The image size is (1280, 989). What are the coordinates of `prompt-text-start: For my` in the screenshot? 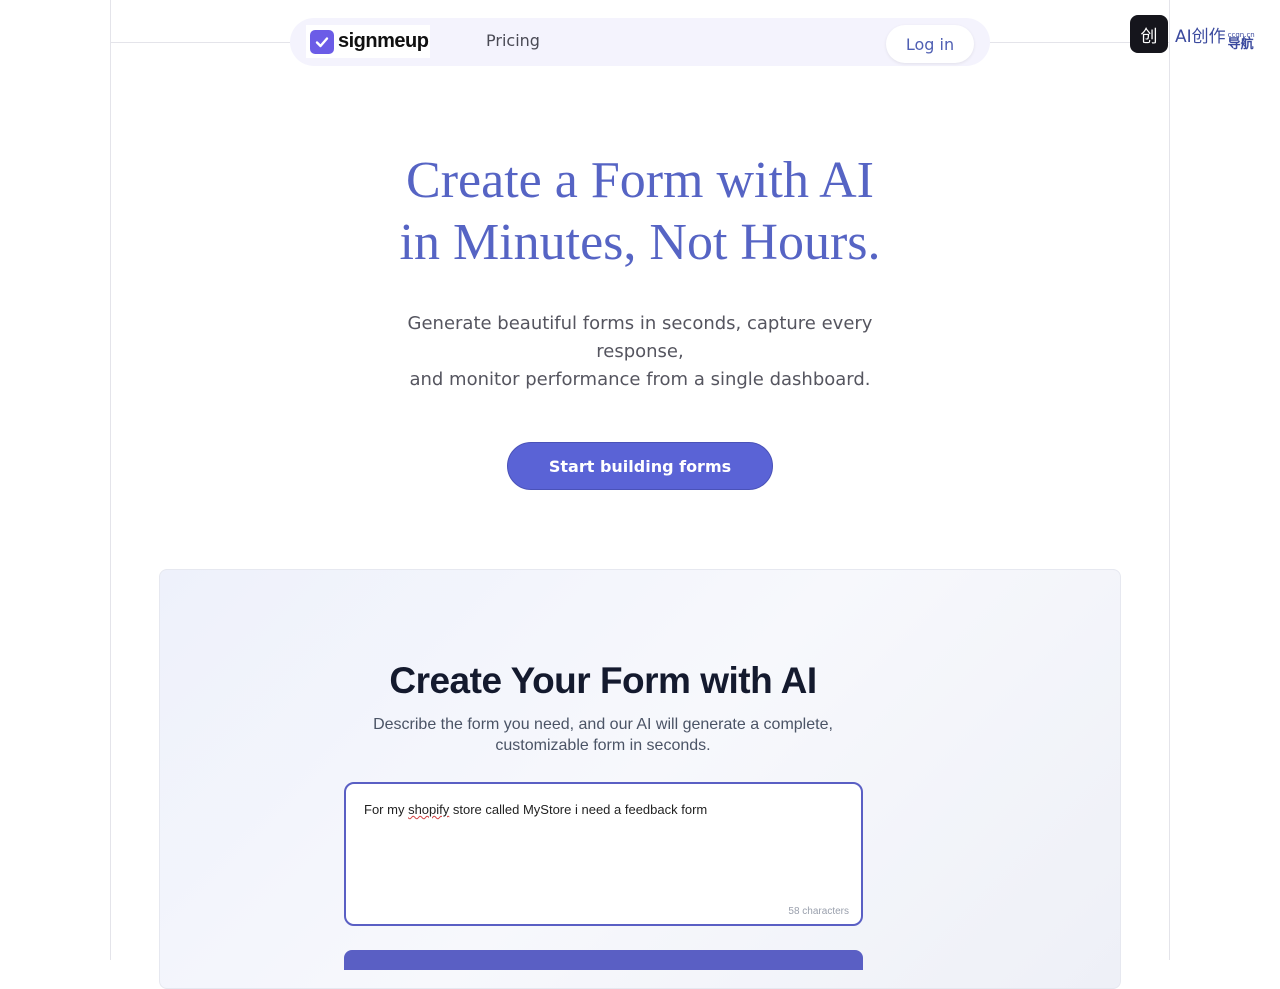 It's located at (386, 809).